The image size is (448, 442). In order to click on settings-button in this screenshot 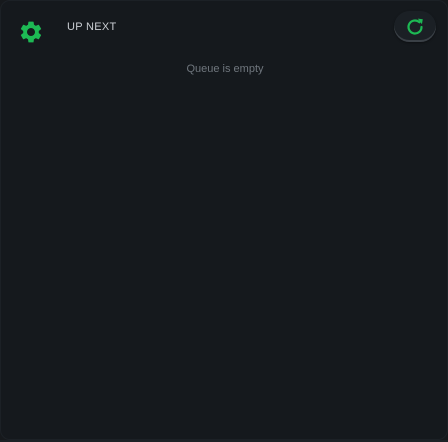, I will do `click(31, 32)`.